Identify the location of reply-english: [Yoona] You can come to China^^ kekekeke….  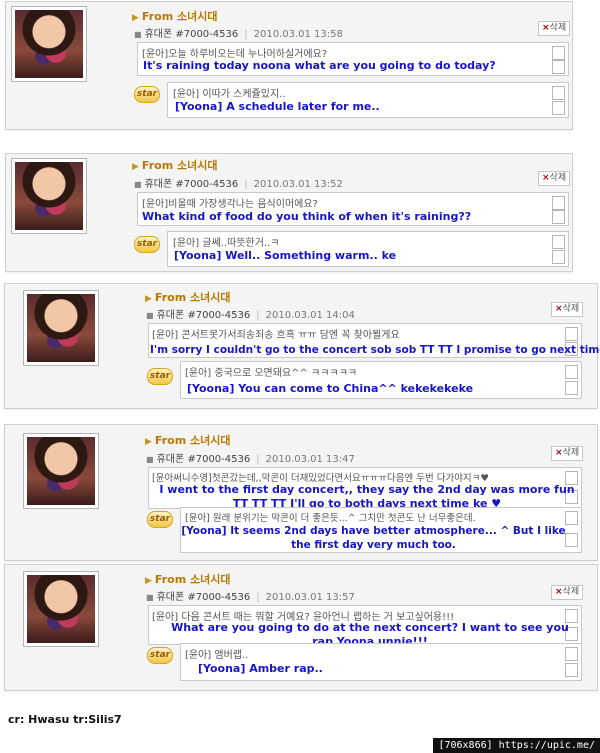
(330, 388).